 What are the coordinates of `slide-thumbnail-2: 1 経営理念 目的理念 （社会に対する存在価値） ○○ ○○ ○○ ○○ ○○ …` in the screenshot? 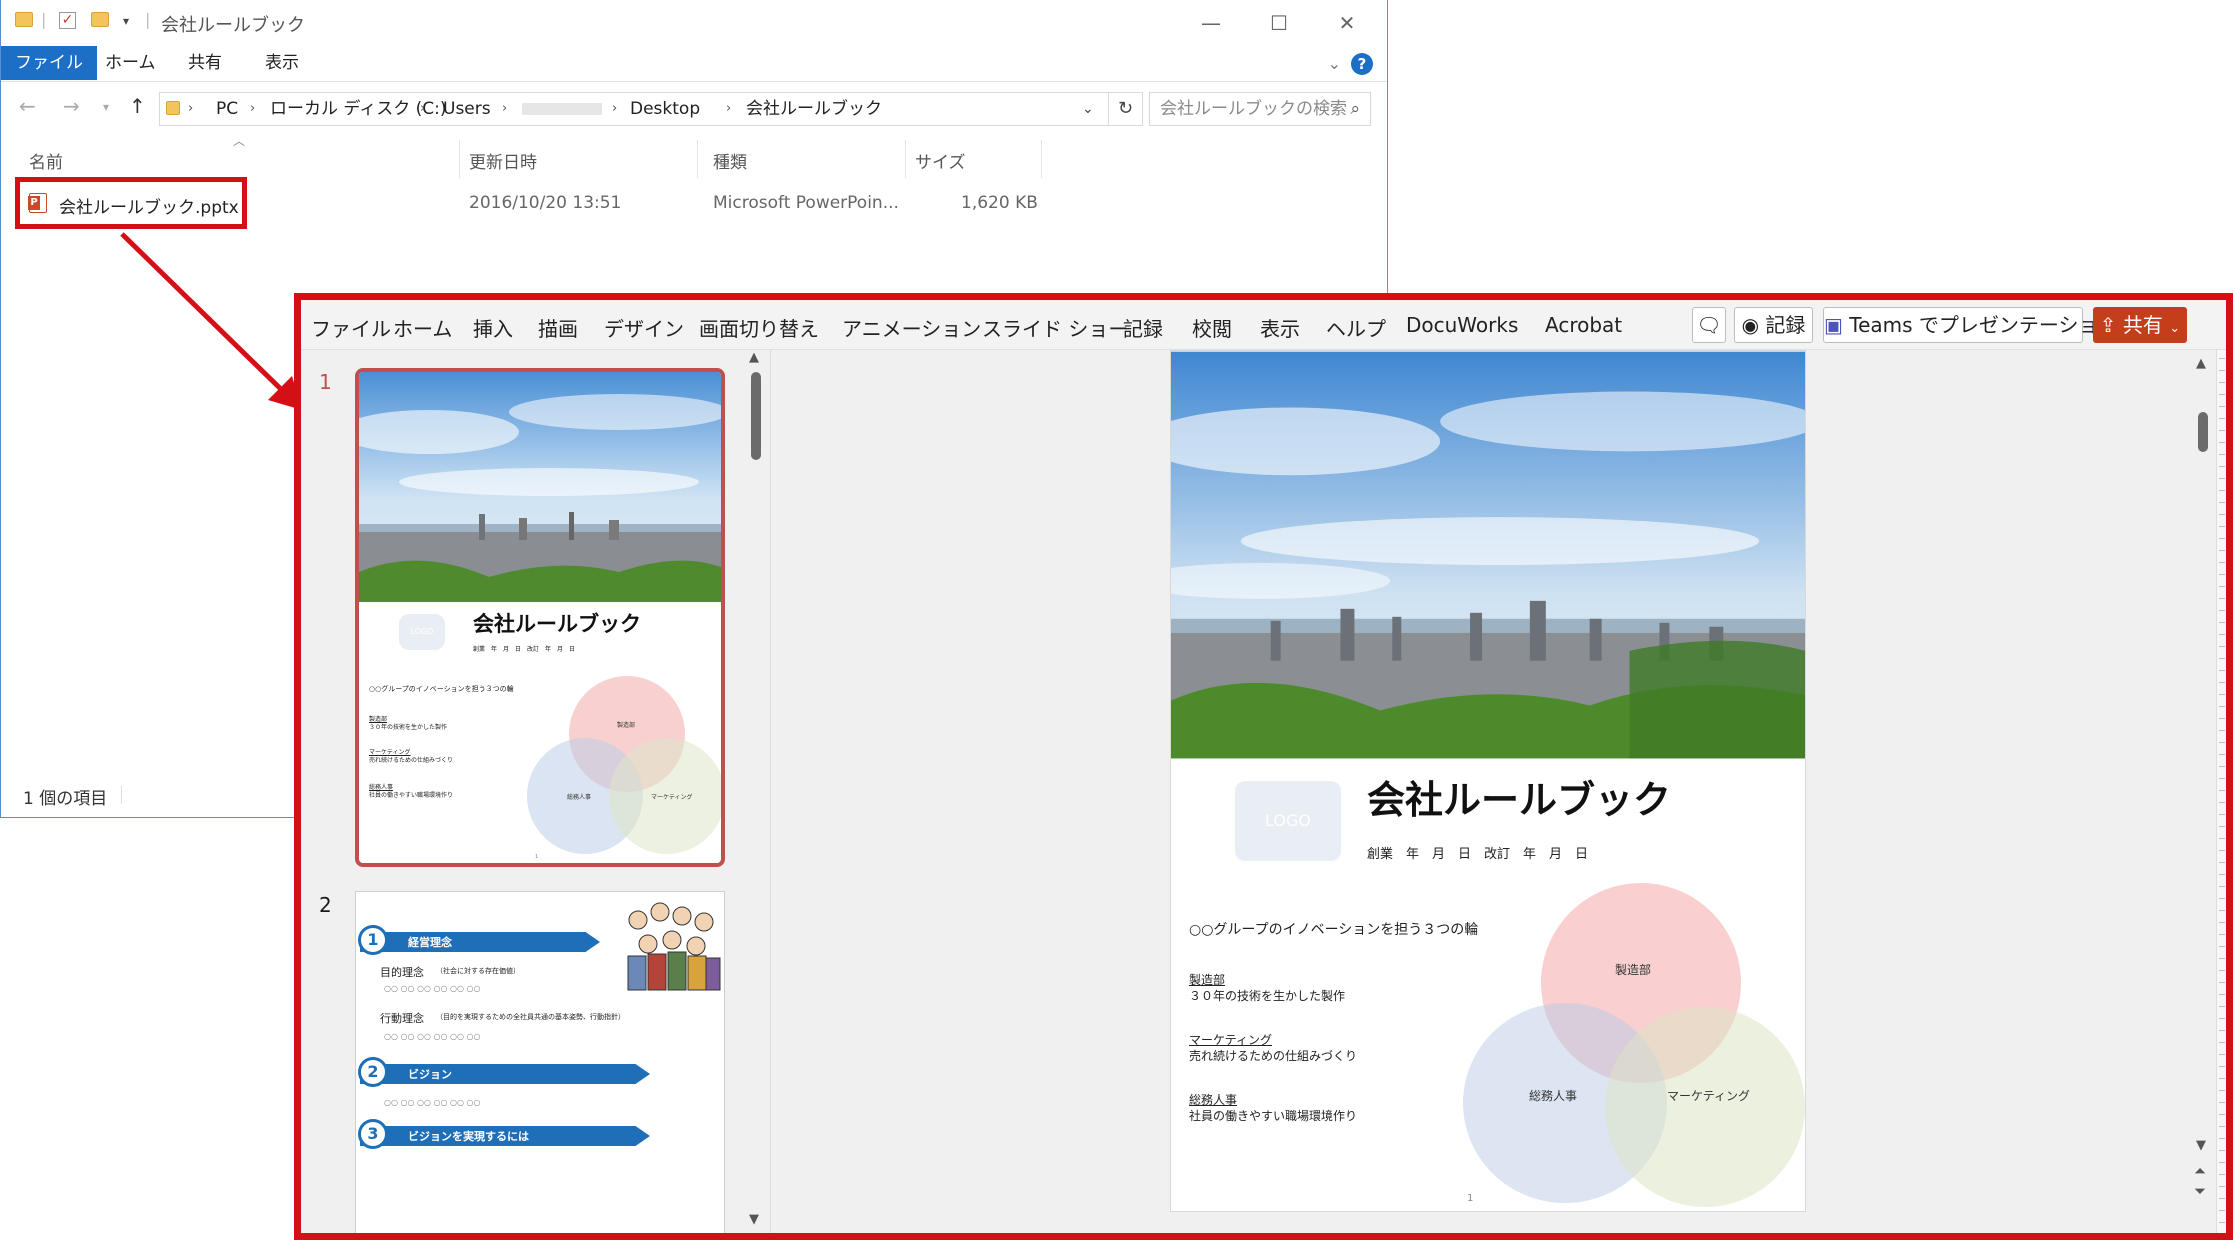 It's located at (540, 1062).